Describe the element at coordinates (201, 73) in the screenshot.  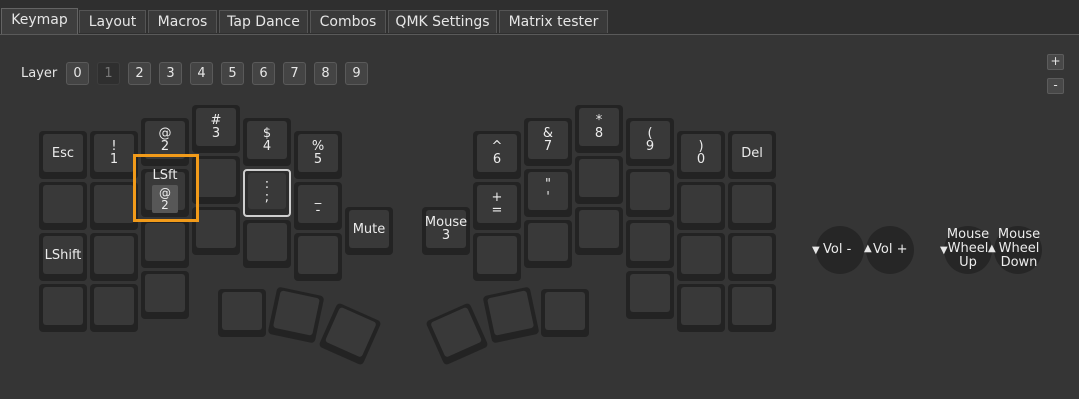
I see `layer-button-4: 4` at that location.